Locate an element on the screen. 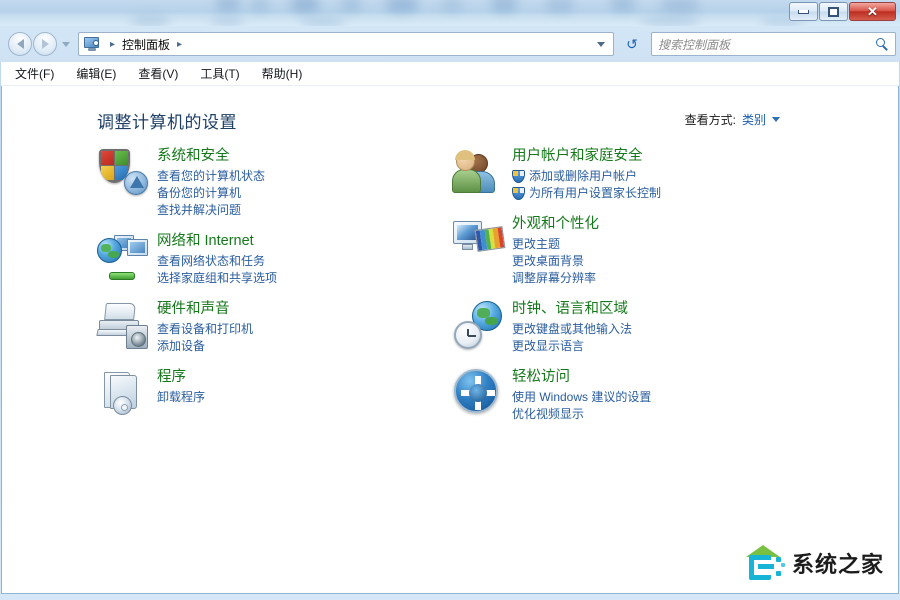  view-by-selector: 查看方式: 类别 is located at coordinates (732, 119).